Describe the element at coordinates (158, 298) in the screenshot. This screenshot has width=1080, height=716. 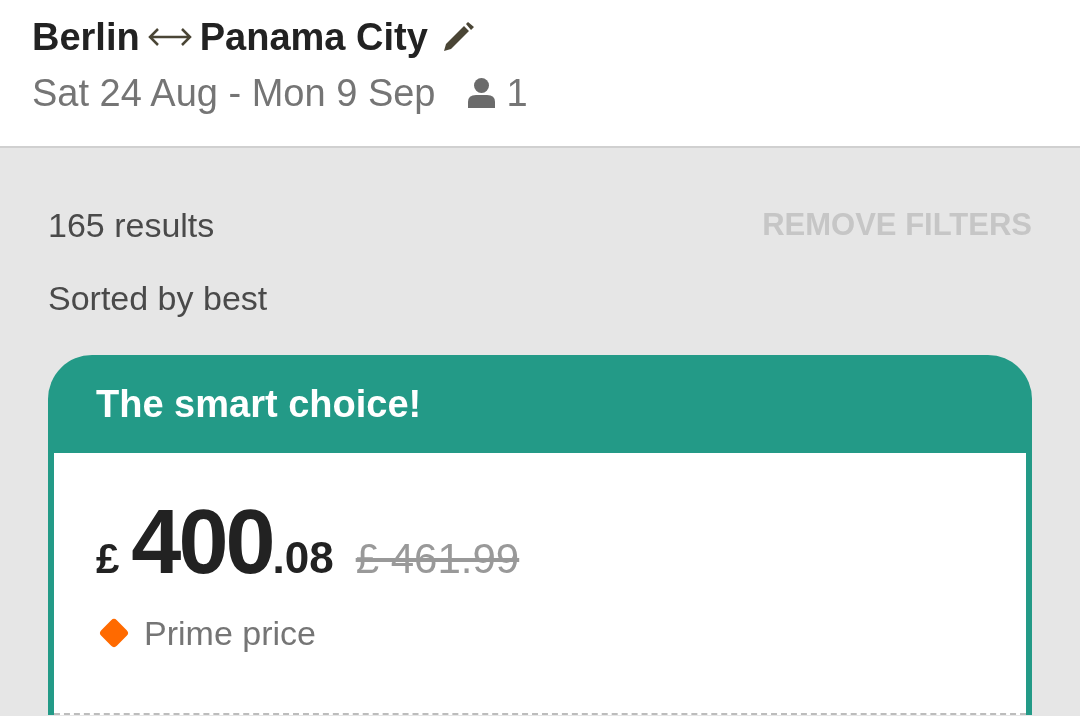
I see `sort-label: Sorted by best` at that location.